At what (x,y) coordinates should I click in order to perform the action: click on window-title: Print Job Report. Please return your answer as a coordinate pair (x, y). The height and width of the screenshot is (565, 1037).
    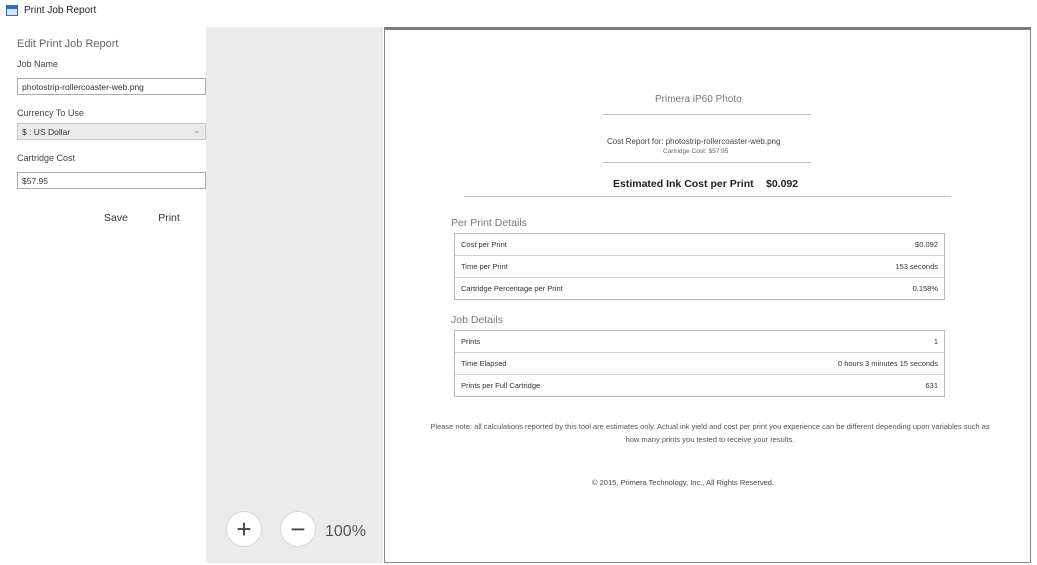
    Looking at the image, I should click on (60, 10).